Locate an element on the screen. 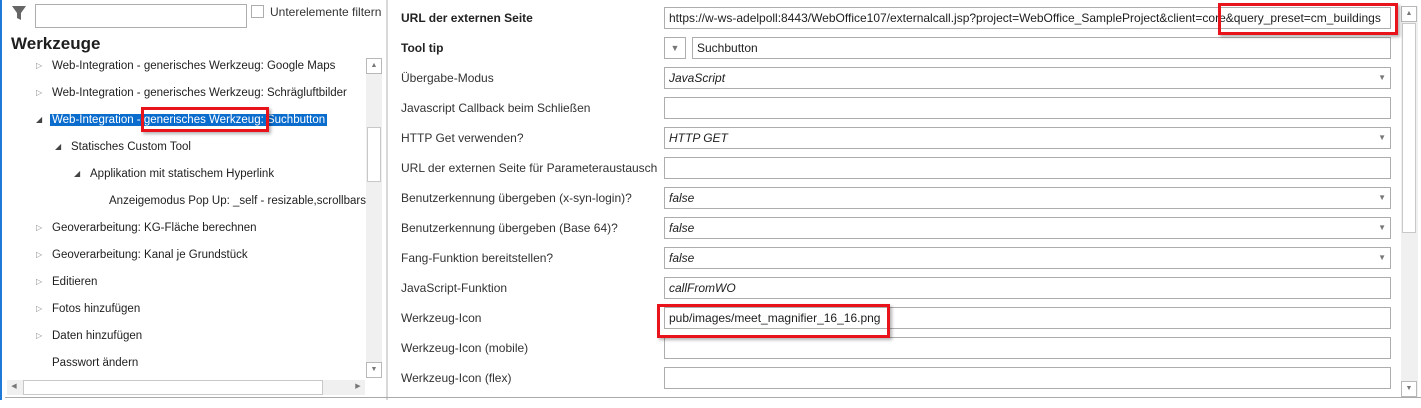 This screenshot has width=1421, height=408. tree-vertical-scrollbar: ▲ ▼ is located at coordinates (374, 218).